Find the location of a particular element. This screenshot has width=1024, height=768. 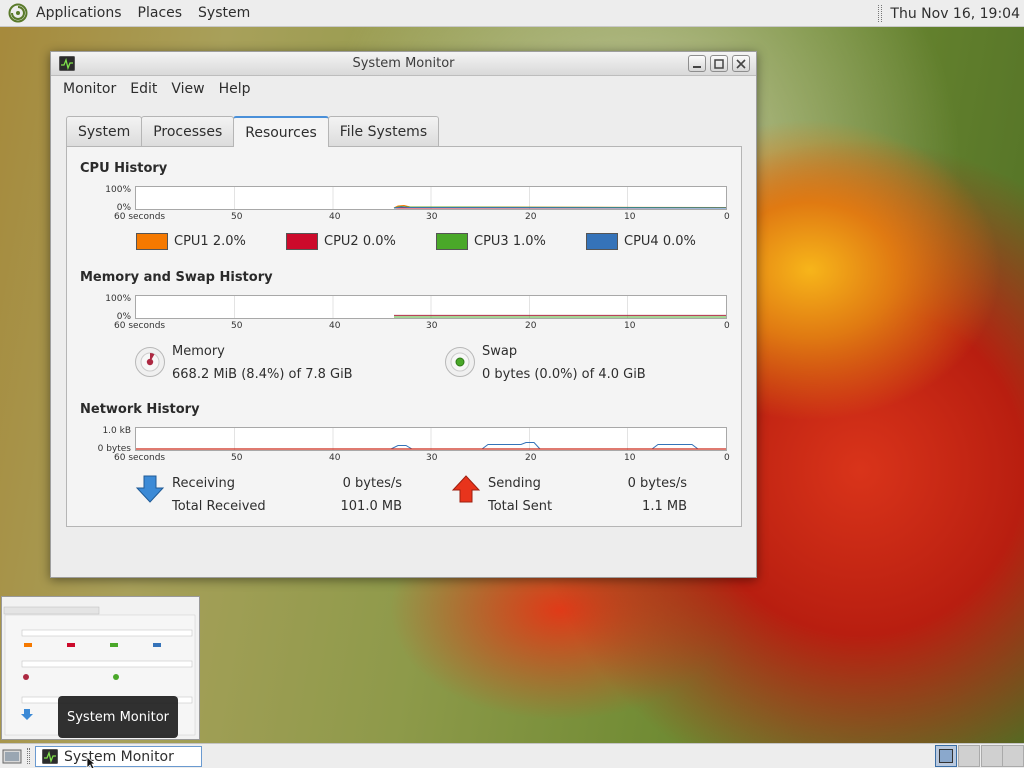

net-x-tick: 40 is located at coordinates (335, 458).